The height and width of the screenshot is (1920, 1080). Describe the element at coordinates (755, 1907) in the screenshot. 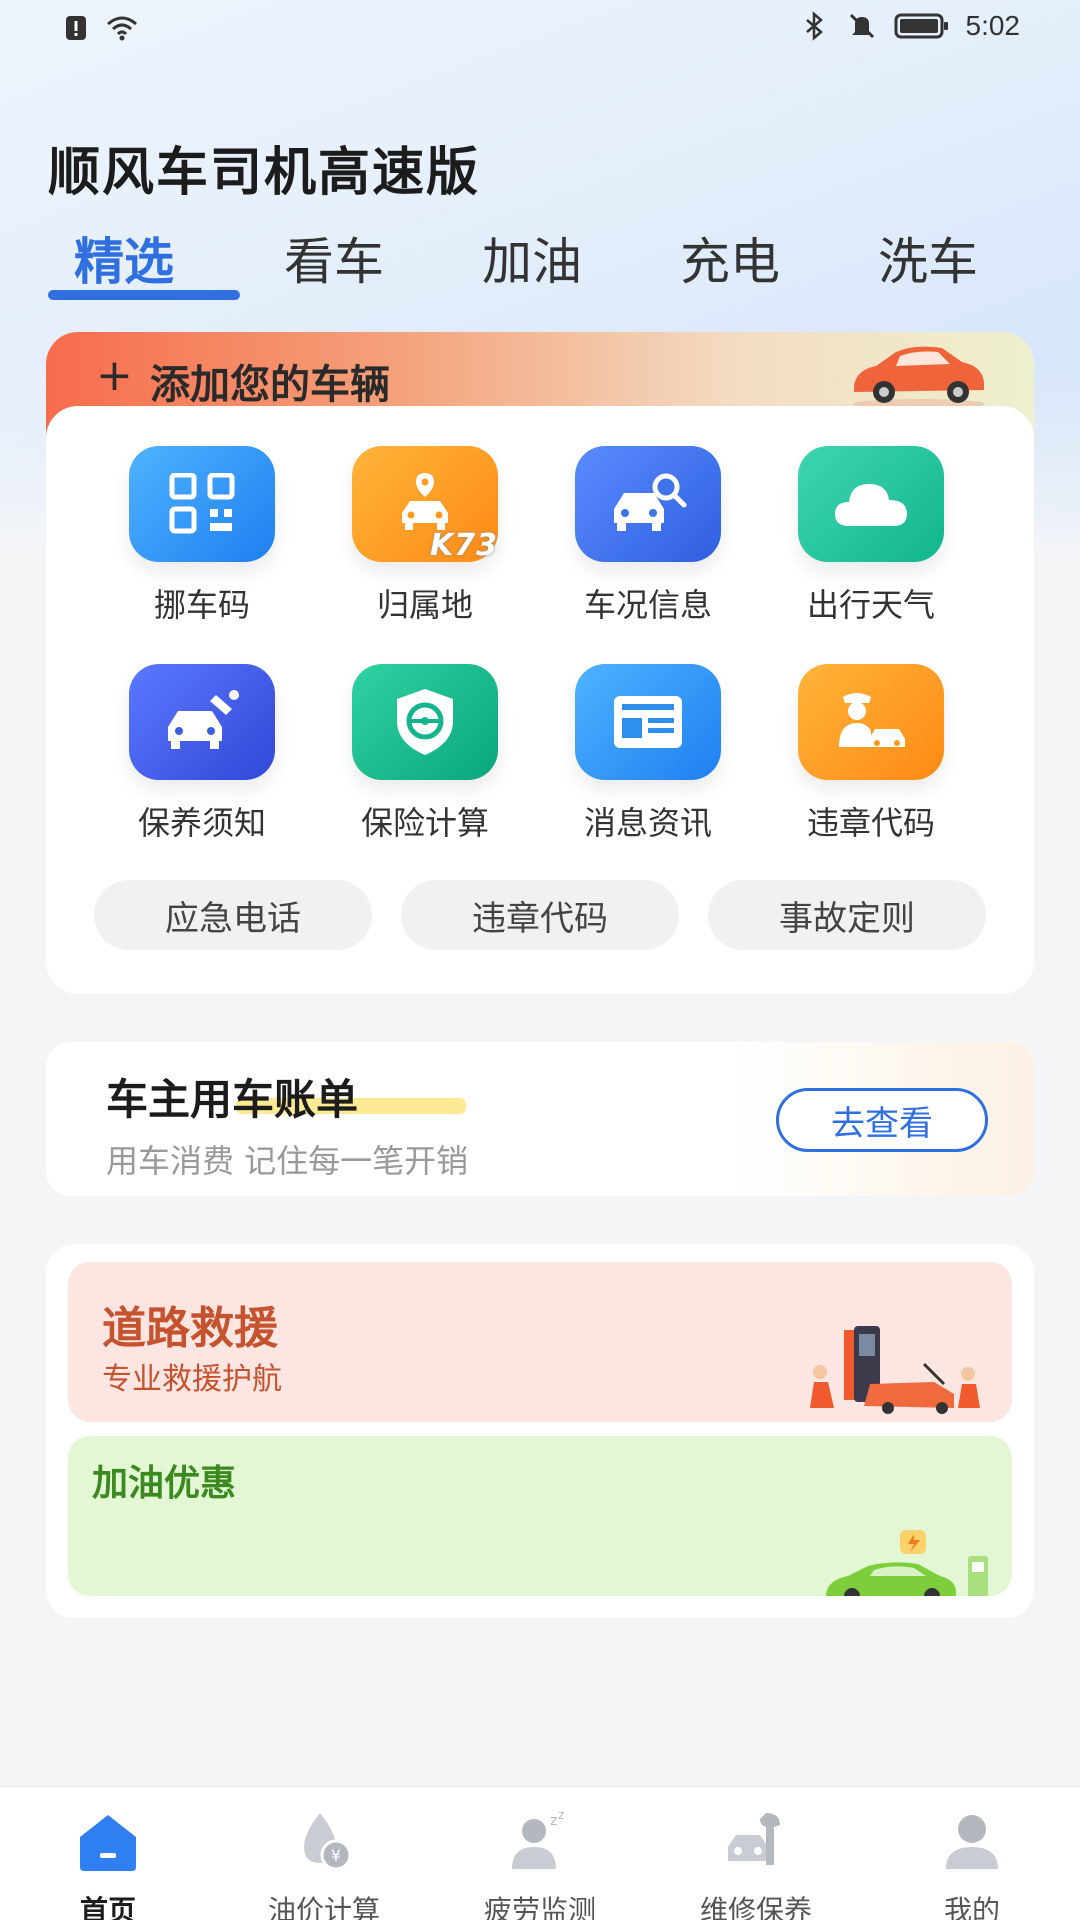

I see `nav-label: 维修保养` at that location.